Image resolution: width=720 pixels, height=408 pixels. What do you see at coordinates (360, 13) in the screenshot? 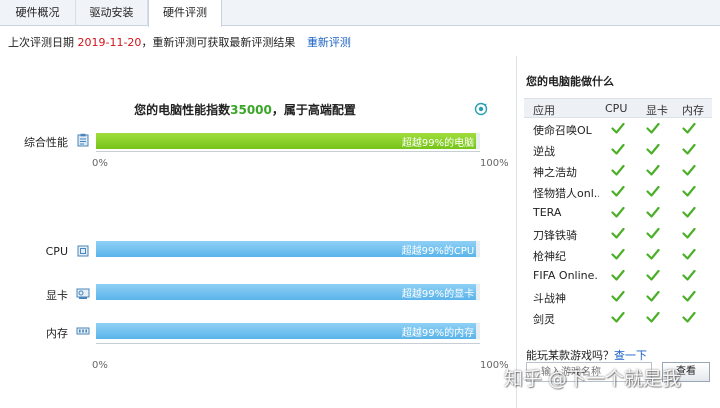
I see `tab-bar: 硬件概况 驱动安装 硬件评测` at bounding box center [360, 13].